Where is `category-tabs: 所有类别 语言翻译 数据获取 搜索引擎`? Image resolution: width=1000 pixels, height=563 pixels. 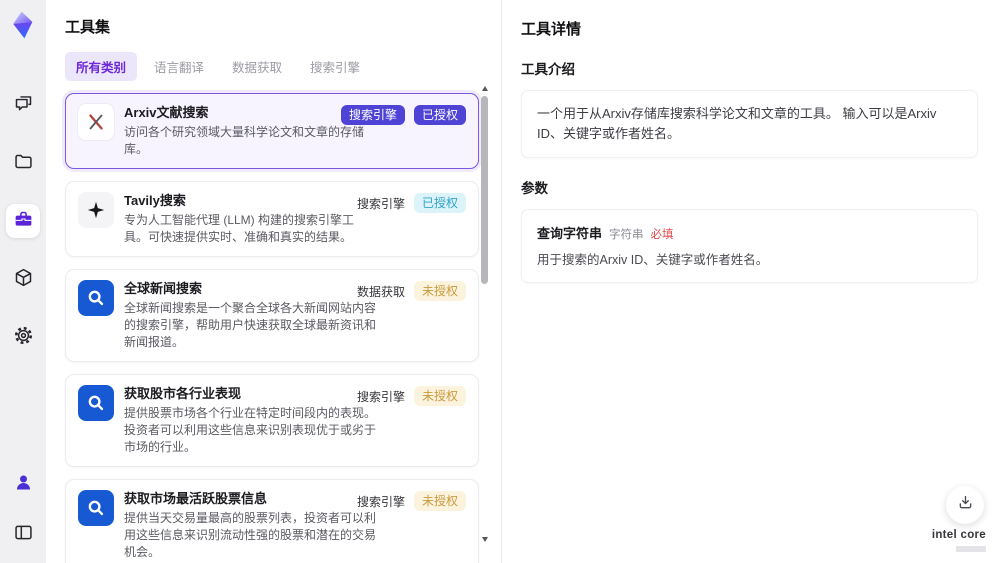
category-tabs: 所有类别 语言翻译 数据获取 搜索引擎 is located at coordinates (272, 66).